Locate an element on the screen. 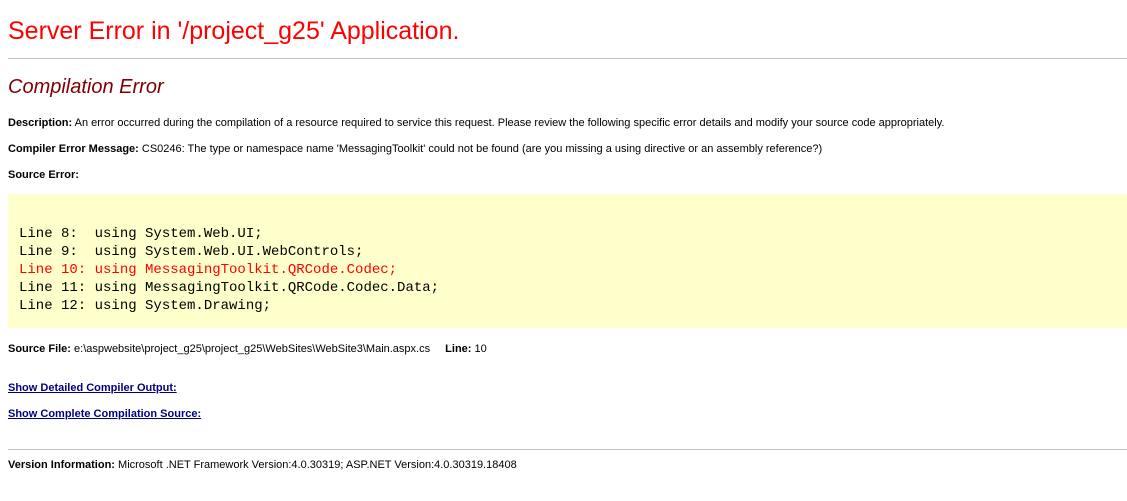 The image size is (1127, 501). show-detailed-compiler-output-link: Show Detailed Compiler Output: is located at coordinates (92, 388).